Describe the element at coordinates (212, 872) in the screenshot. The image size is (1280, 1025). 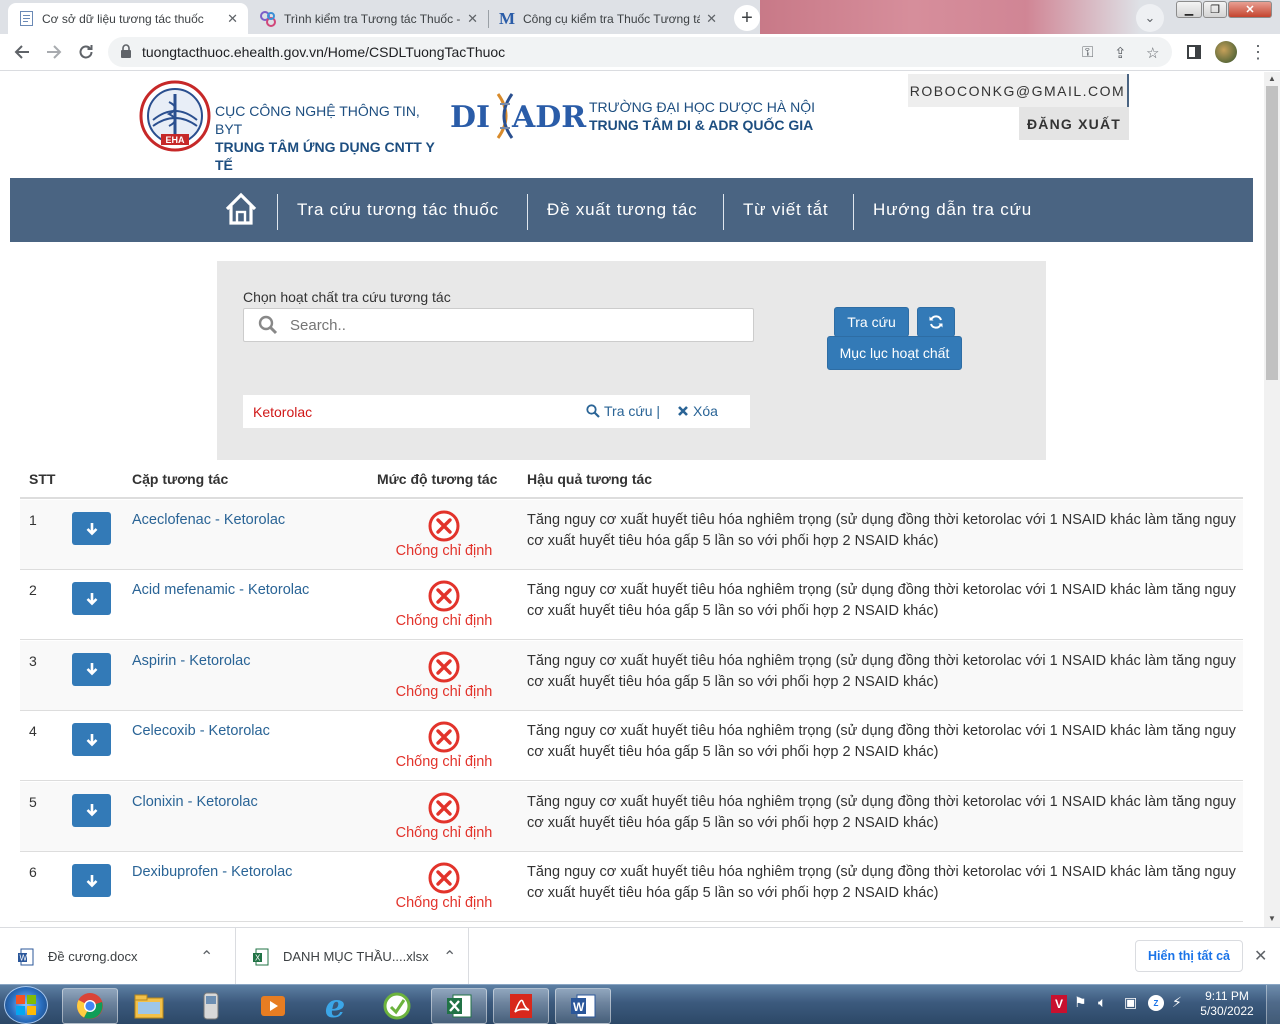
I see `interaction-pair-link: Dexibuprofen - Ketorolac` at that location.